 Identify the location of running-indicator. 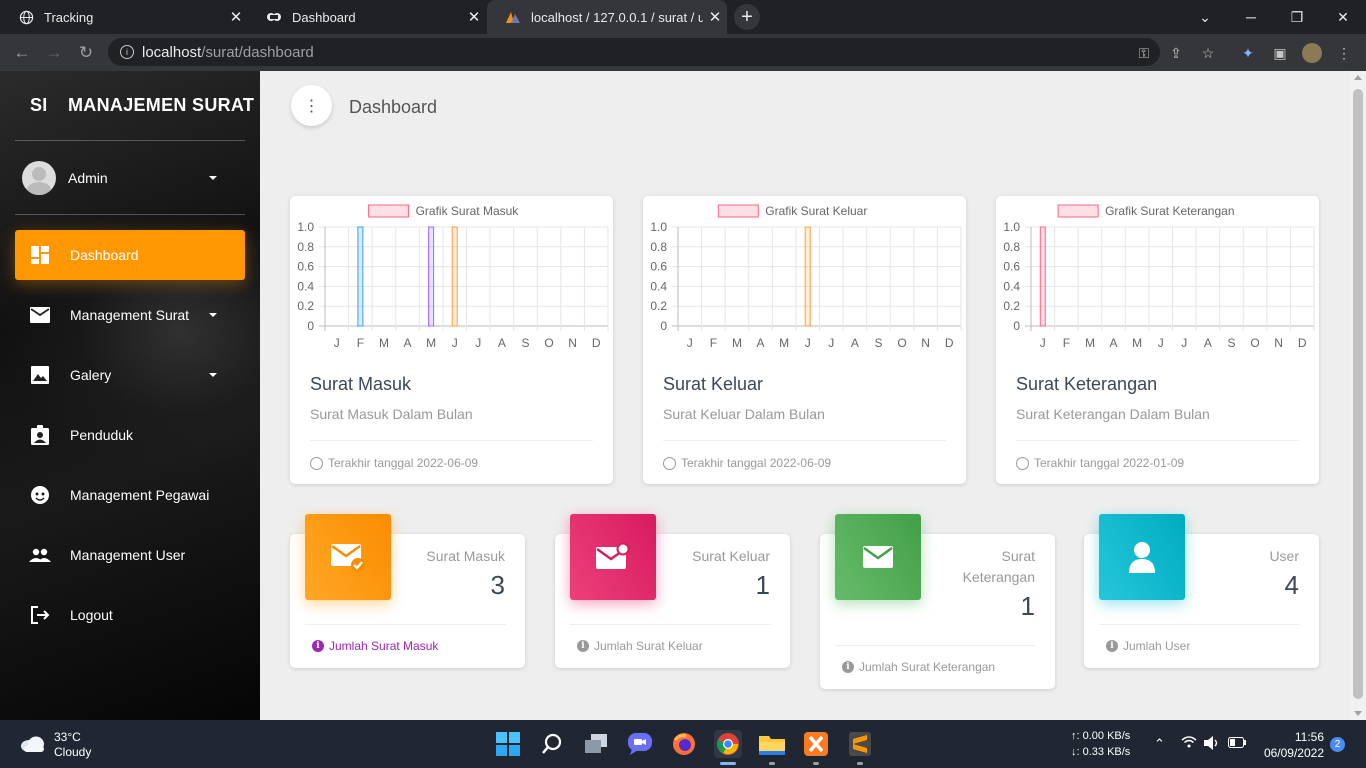
(772, 763).